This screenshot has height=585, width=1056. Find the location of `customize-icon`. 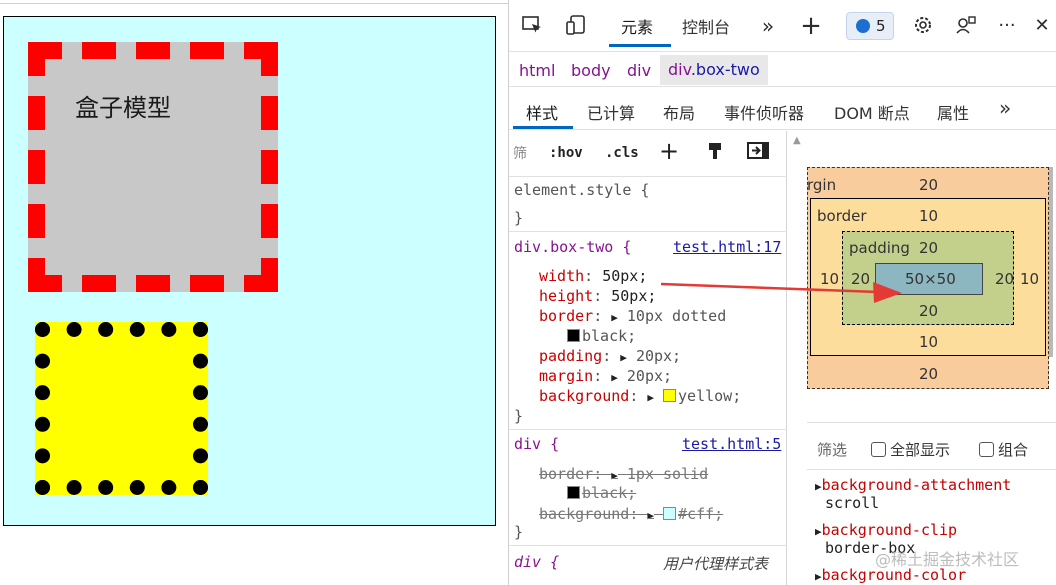

customize-icon is located at coordinates (966, 26).